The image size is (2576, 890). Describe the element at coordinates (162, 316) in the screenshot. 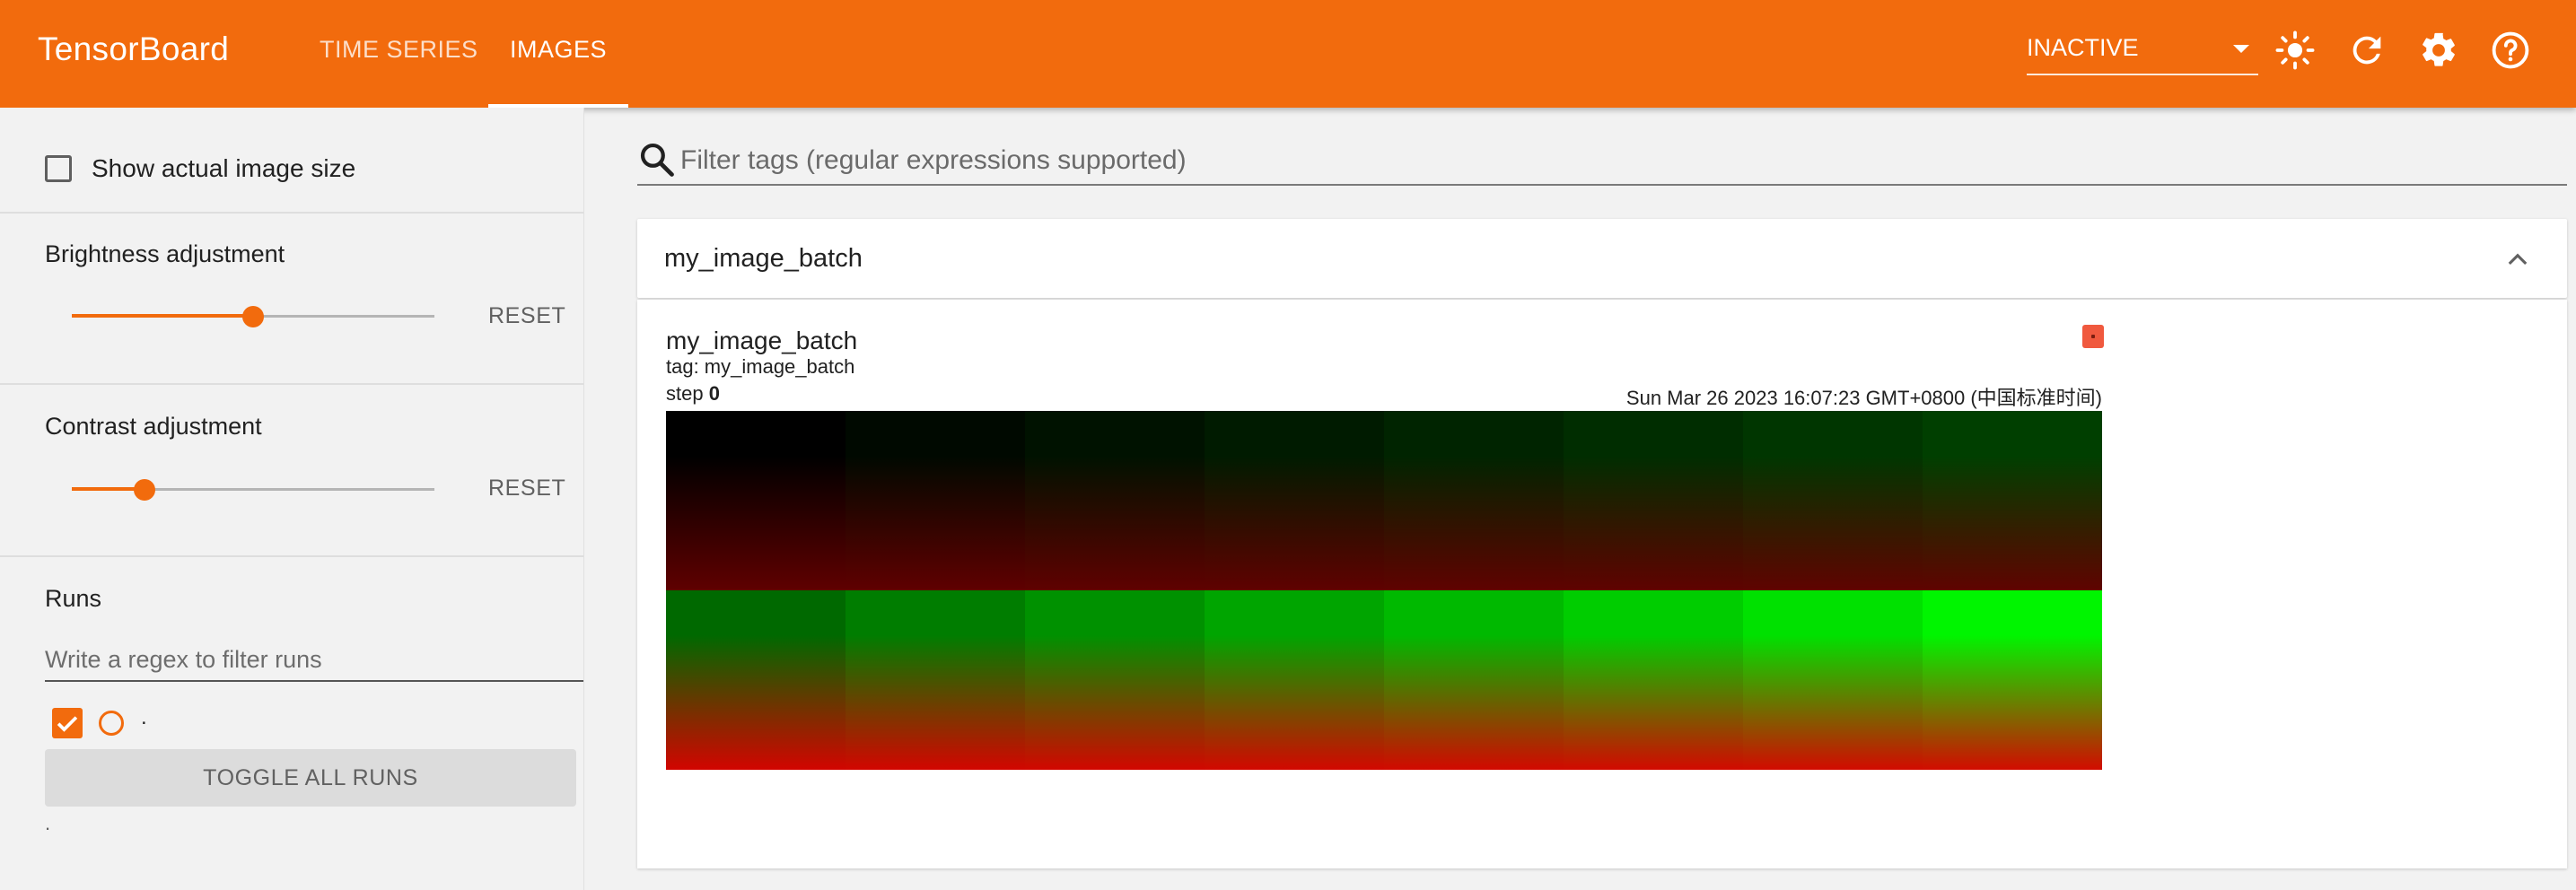

I see `brightness-slider-fill` at that location.